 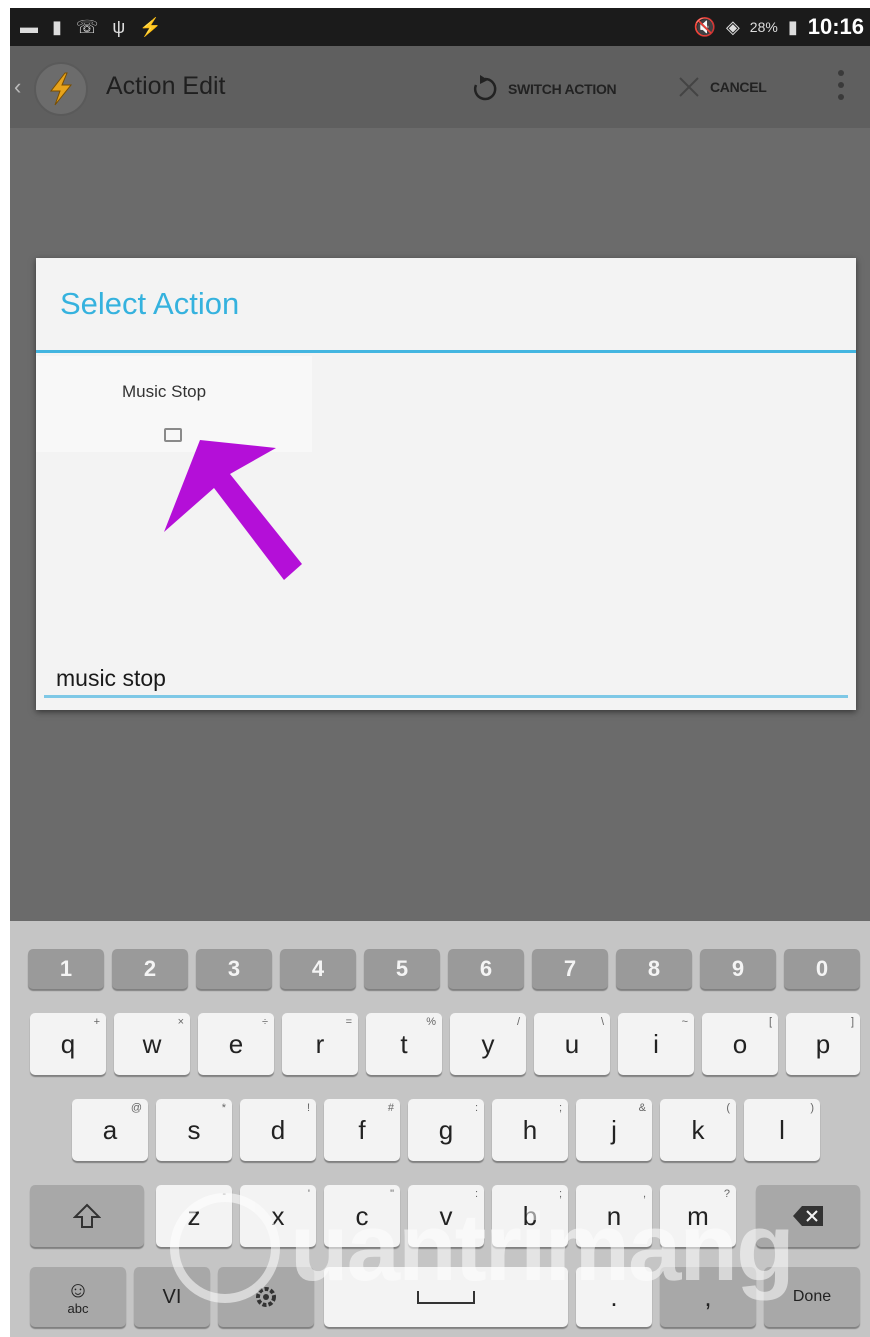 I want to click on key-label: f, so click(x=362, y=1129).